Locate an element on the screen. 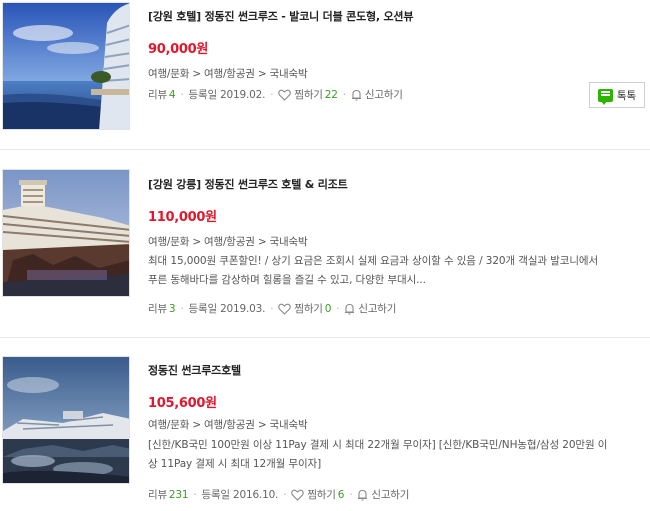  description-line: 상 11Pay 결제 시 최대 12개월 무이자] is located at coordinates (235, 464).